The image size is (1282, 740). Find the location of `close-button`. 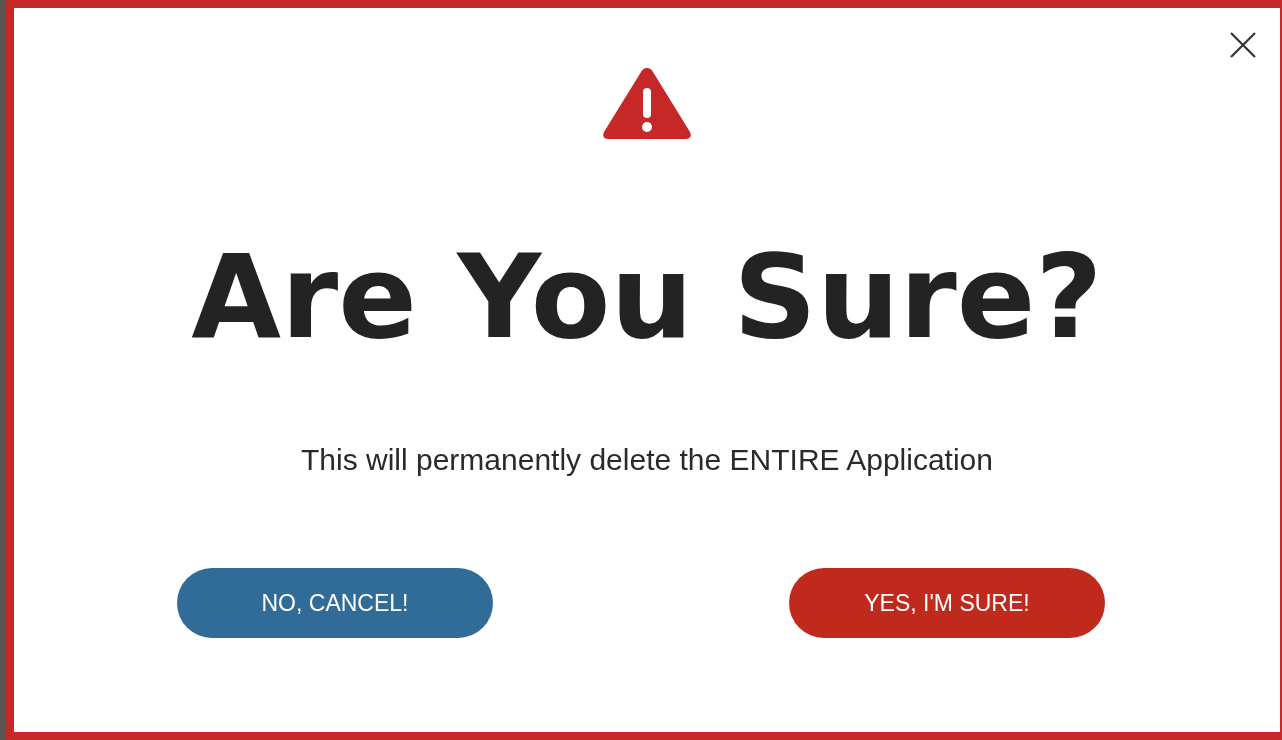

close-button is located at coordinates (1243, 45).